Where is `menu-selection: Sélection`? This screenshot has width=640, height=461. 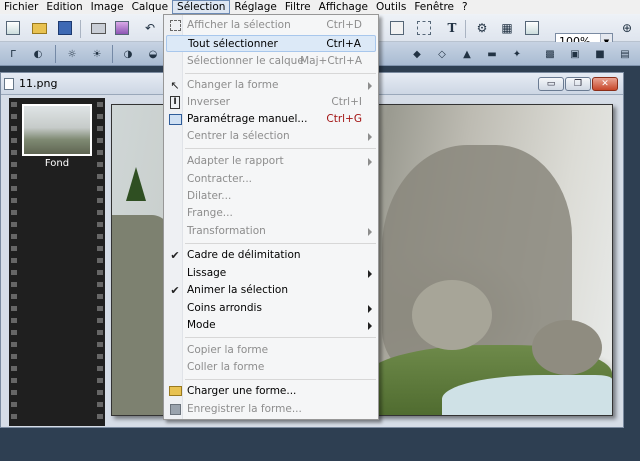 menu-selection: Sélection is located at coordinates (201, 7).